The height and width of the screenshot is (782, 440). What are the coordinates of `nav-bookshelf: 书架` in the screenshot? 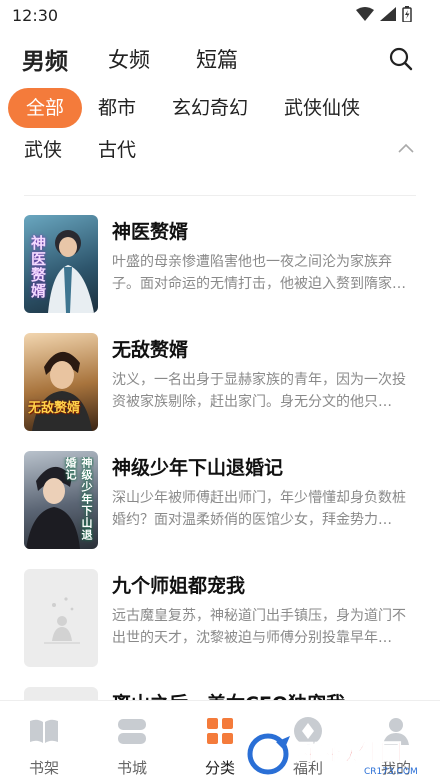 It's located at (44, 741).